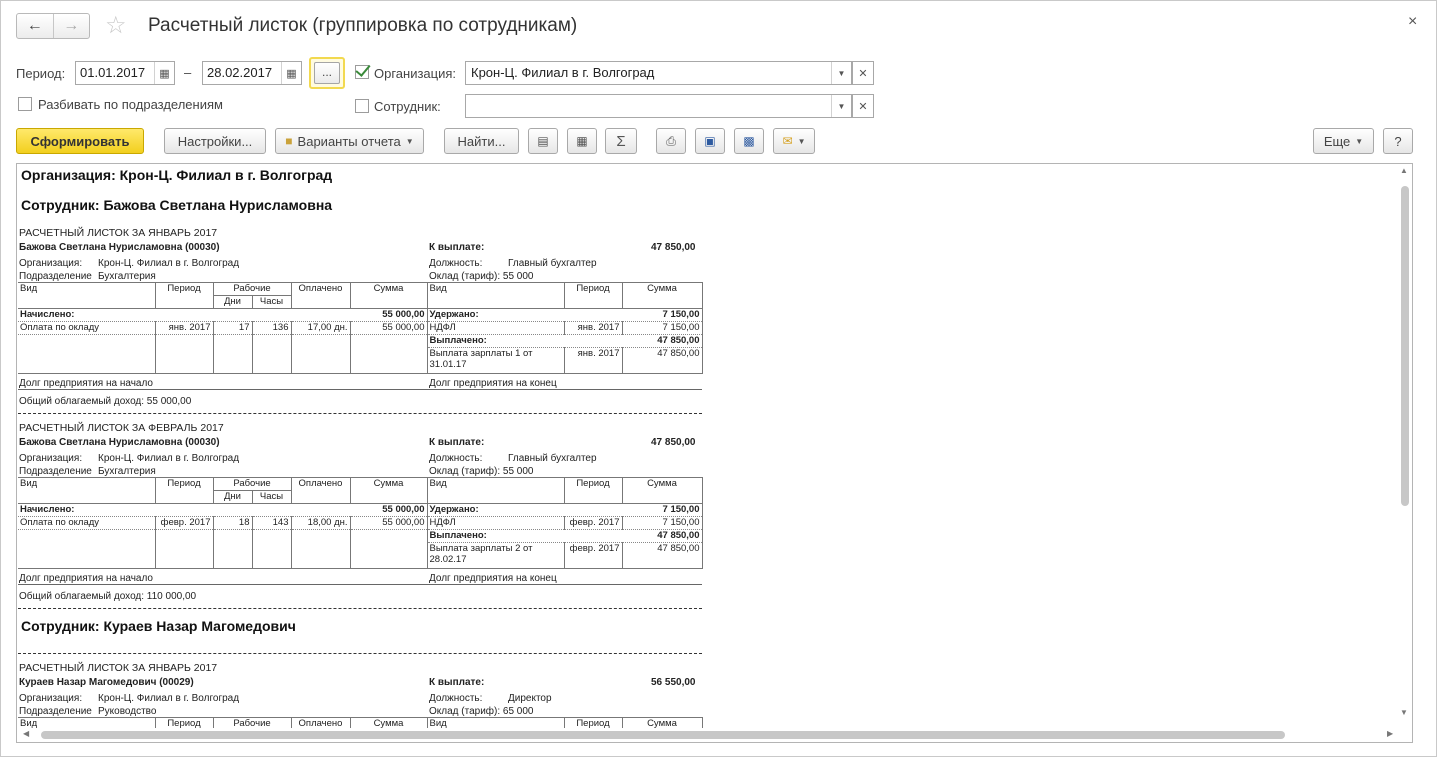  What do you see at coordinates (86, 510) in the screenshot?
I see `accrued-label: Начислено:` at bounding box center [86, 510].